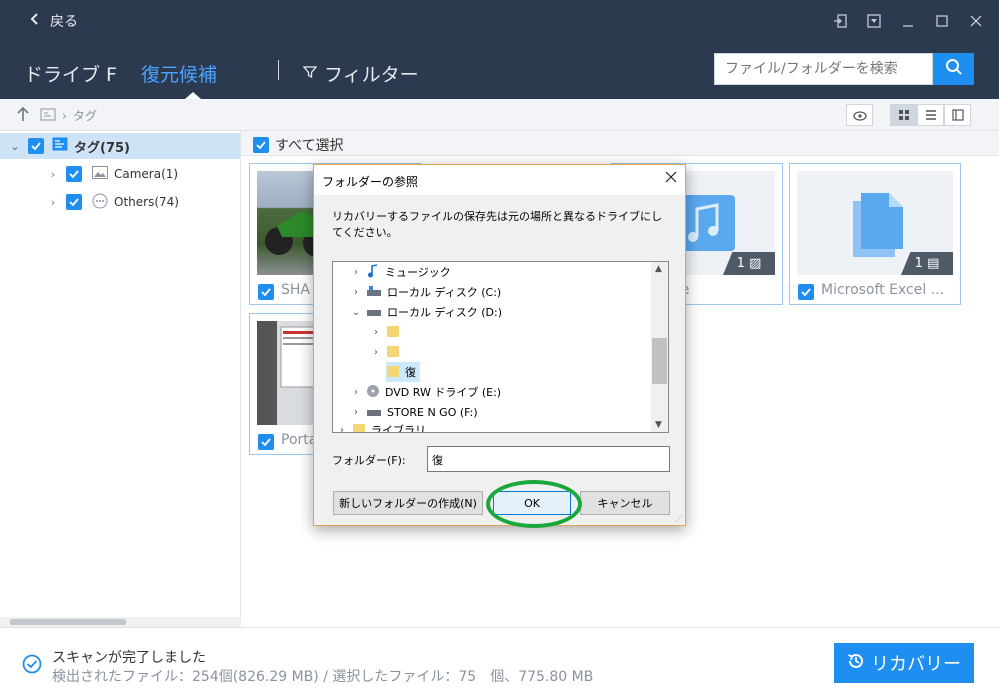  What do you see at coordinates (534, 504) in the screenshot?
I see `highlight-annotation` at bounding box center [534, 504].